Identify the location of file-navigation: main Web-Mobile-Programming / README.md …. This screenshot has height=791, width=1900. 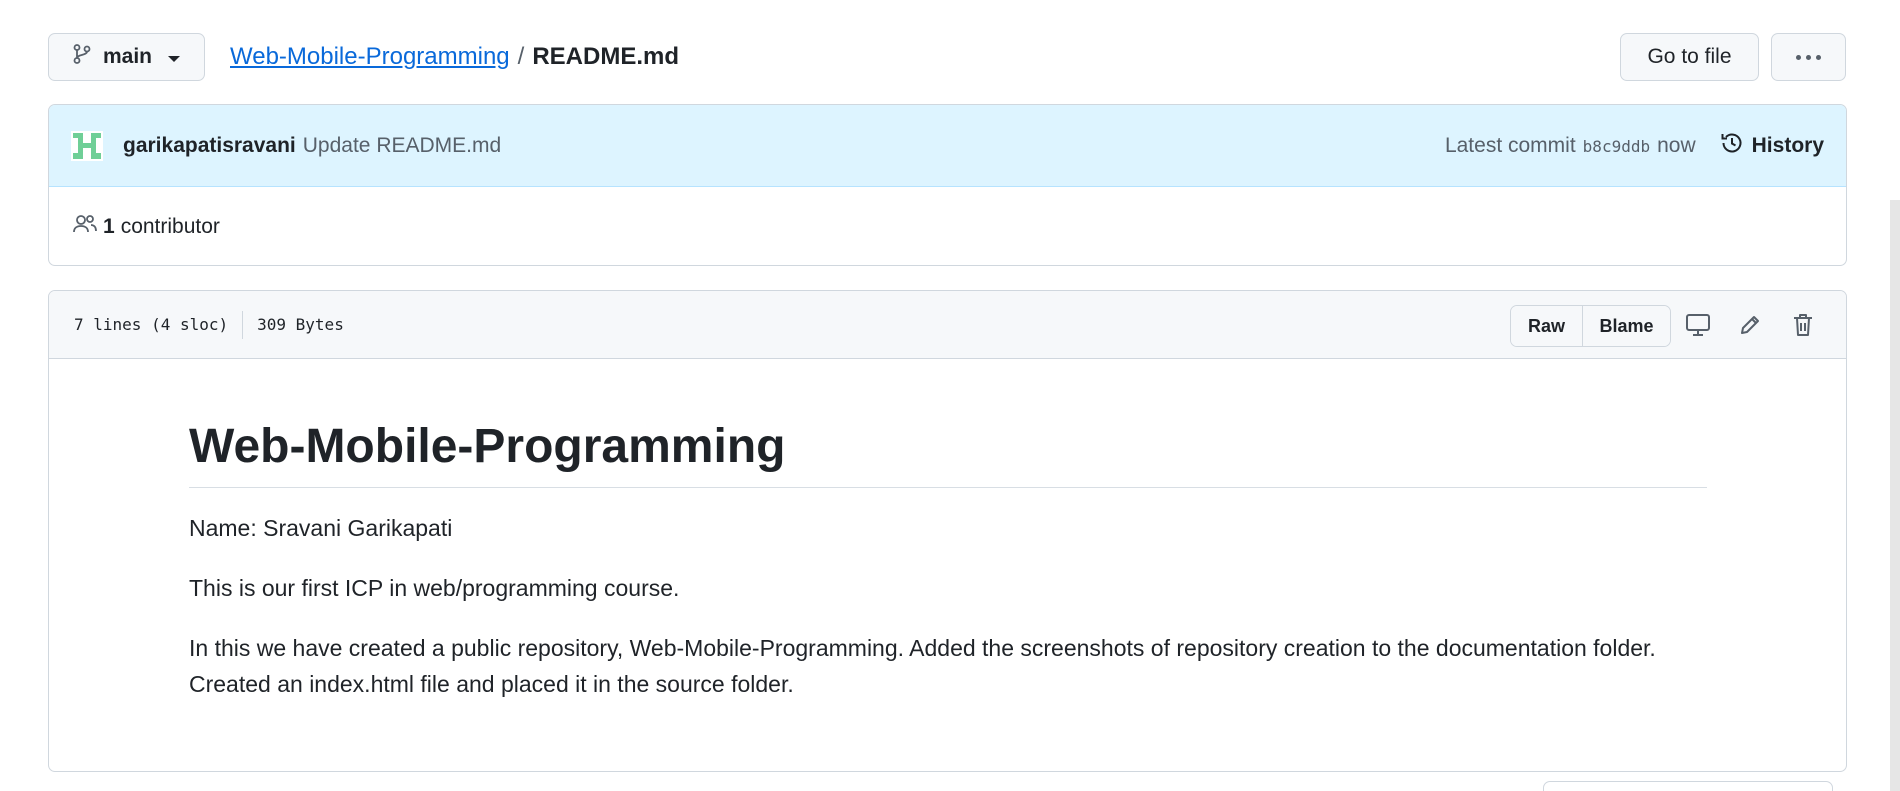
(947, 57).